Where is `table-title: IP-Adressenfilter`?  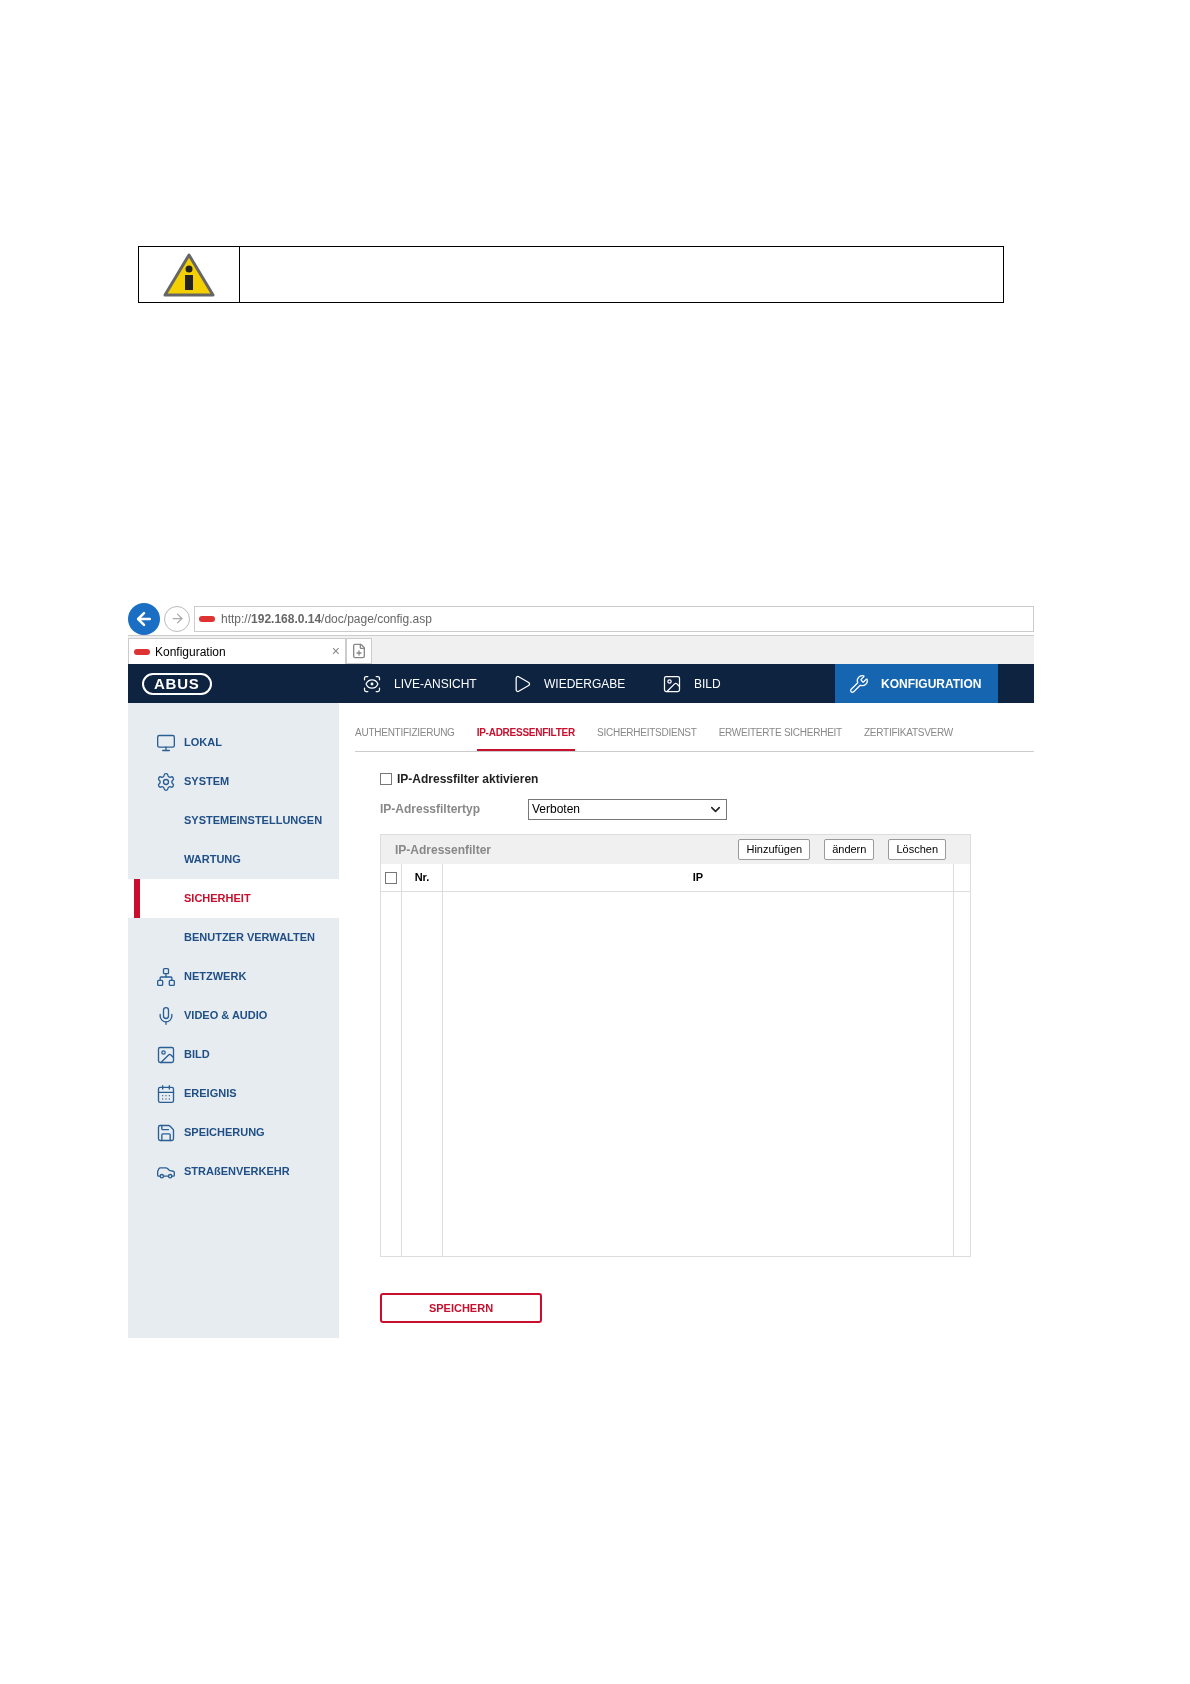 table-title: IP-Adressenfilter is located at coordinates (444, 850).